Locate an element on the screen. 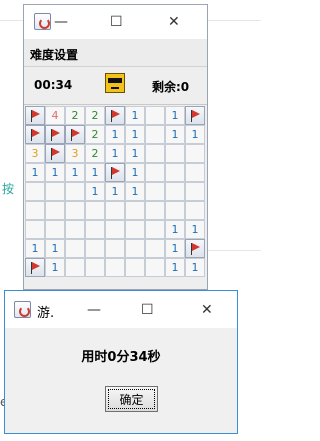 The width and height of the screenshot is (320, 441). ok-button: 确定 is located at coordinates (131, 399).